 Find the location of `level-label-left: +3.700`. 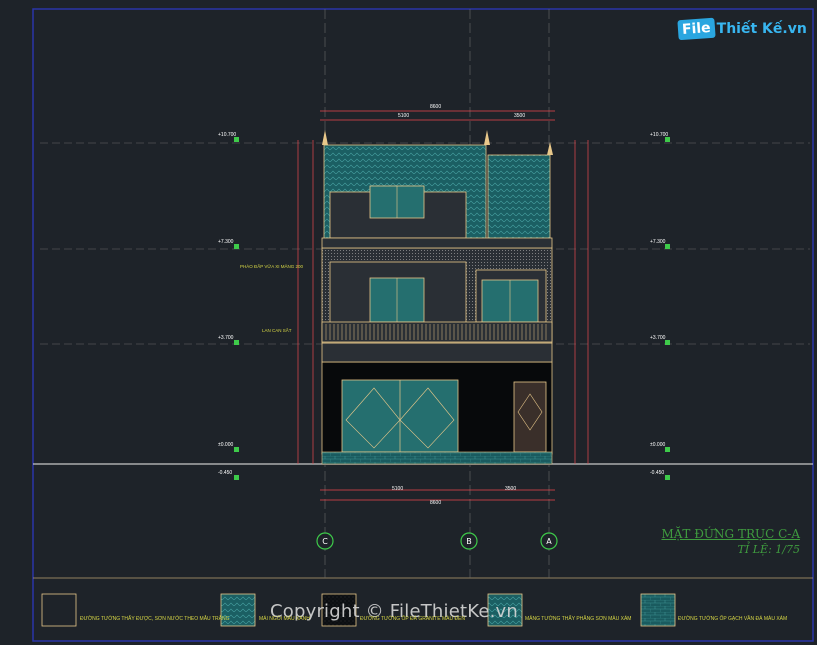

level-label-left: +3.700 is located at coordinates (226, 338).